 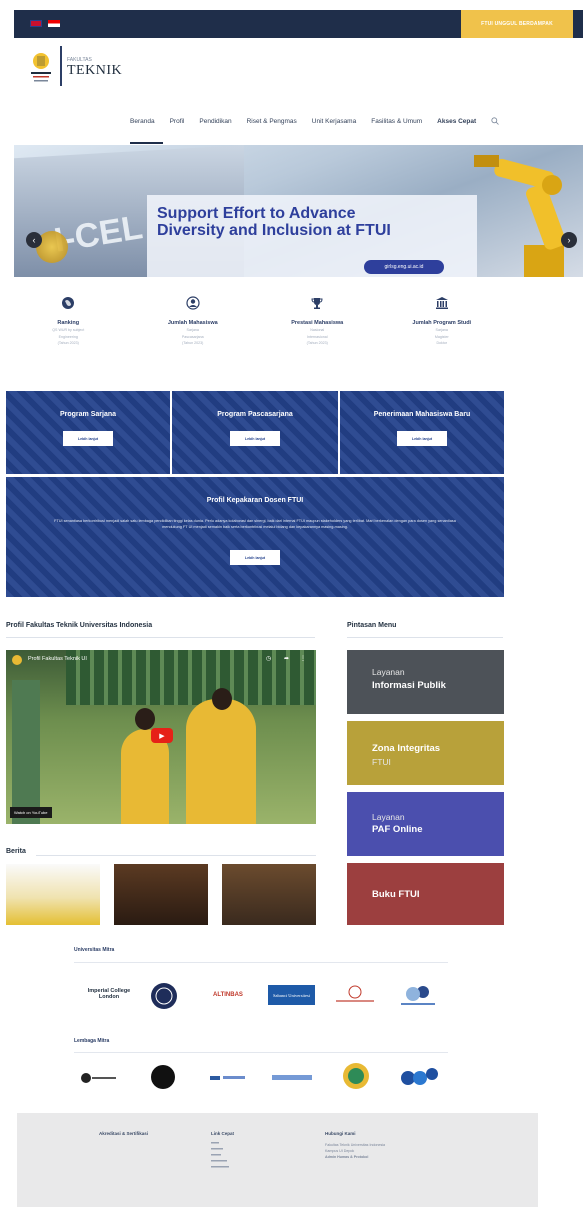 What do you see at coordinates (92, 1041) in the screenshot?
I see `institutions-heading: Lembaga Mitra` at bounding box center [92, 1041].